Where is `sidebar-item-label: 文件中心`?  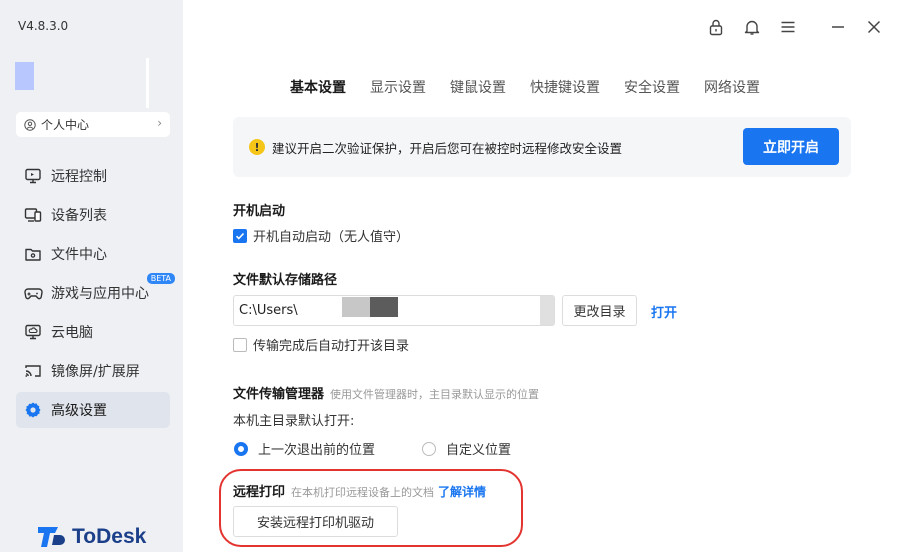 sidebar-item-label: 文件中心 is located at coordinates (79, 255).